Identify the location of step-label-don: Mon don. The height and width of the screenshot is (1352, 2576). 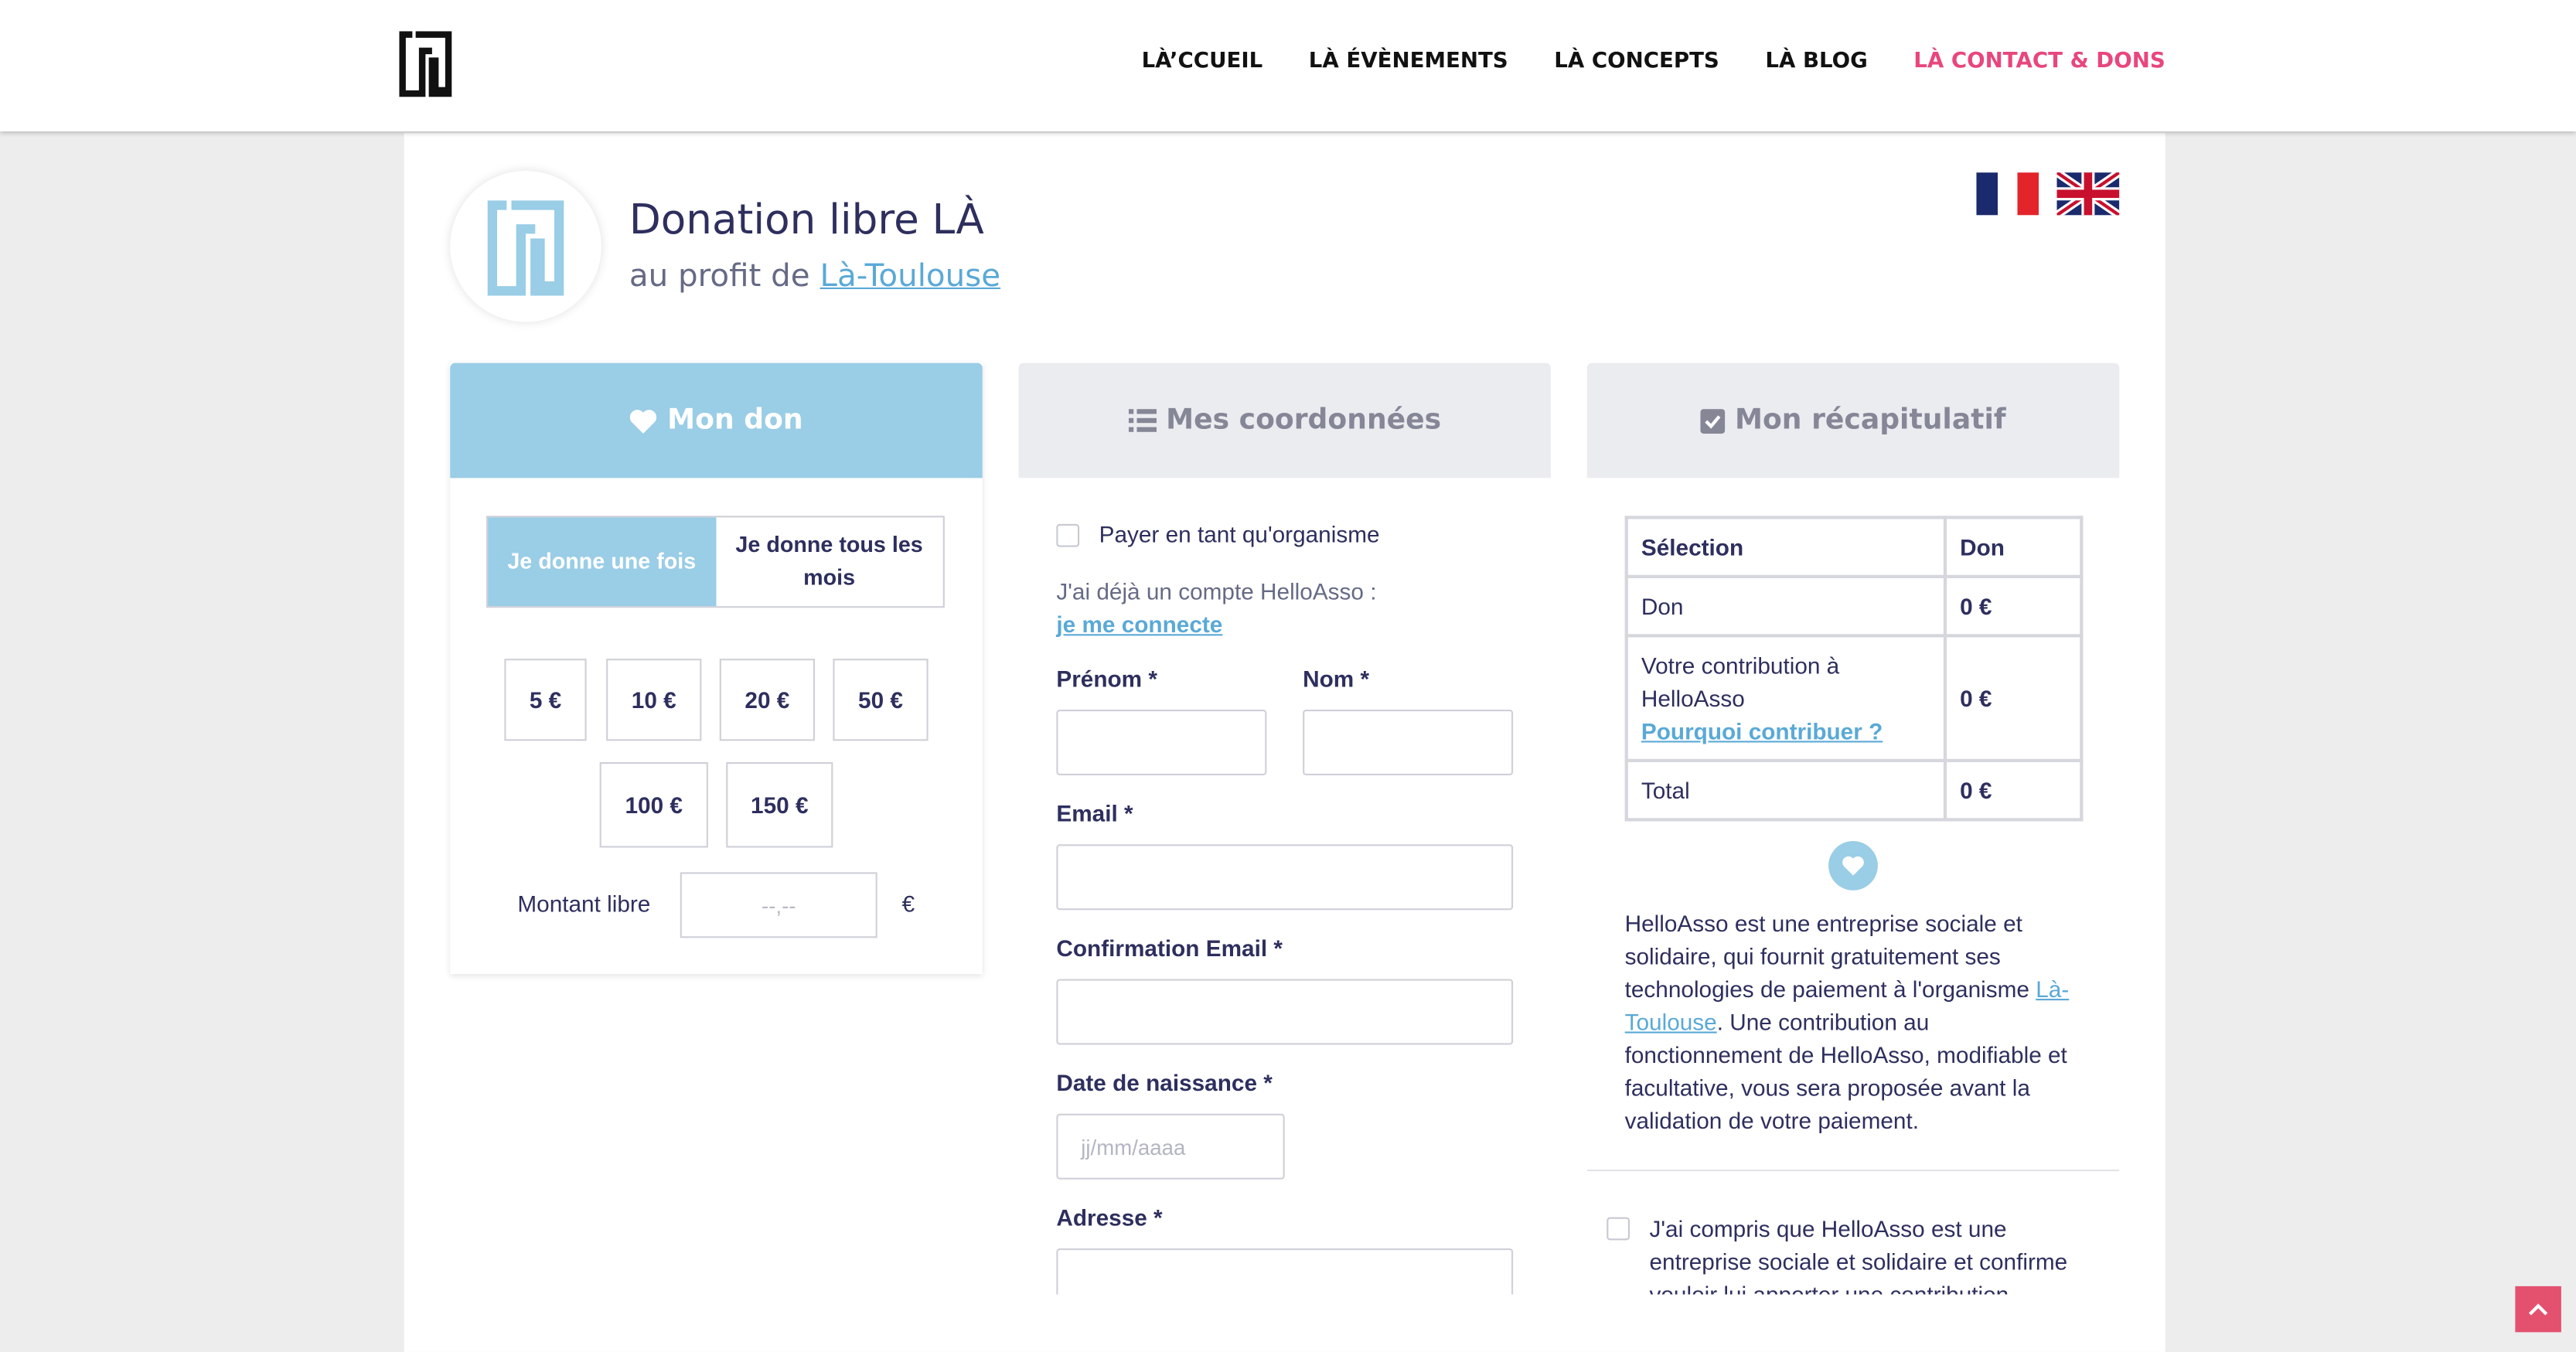
(735, 421).